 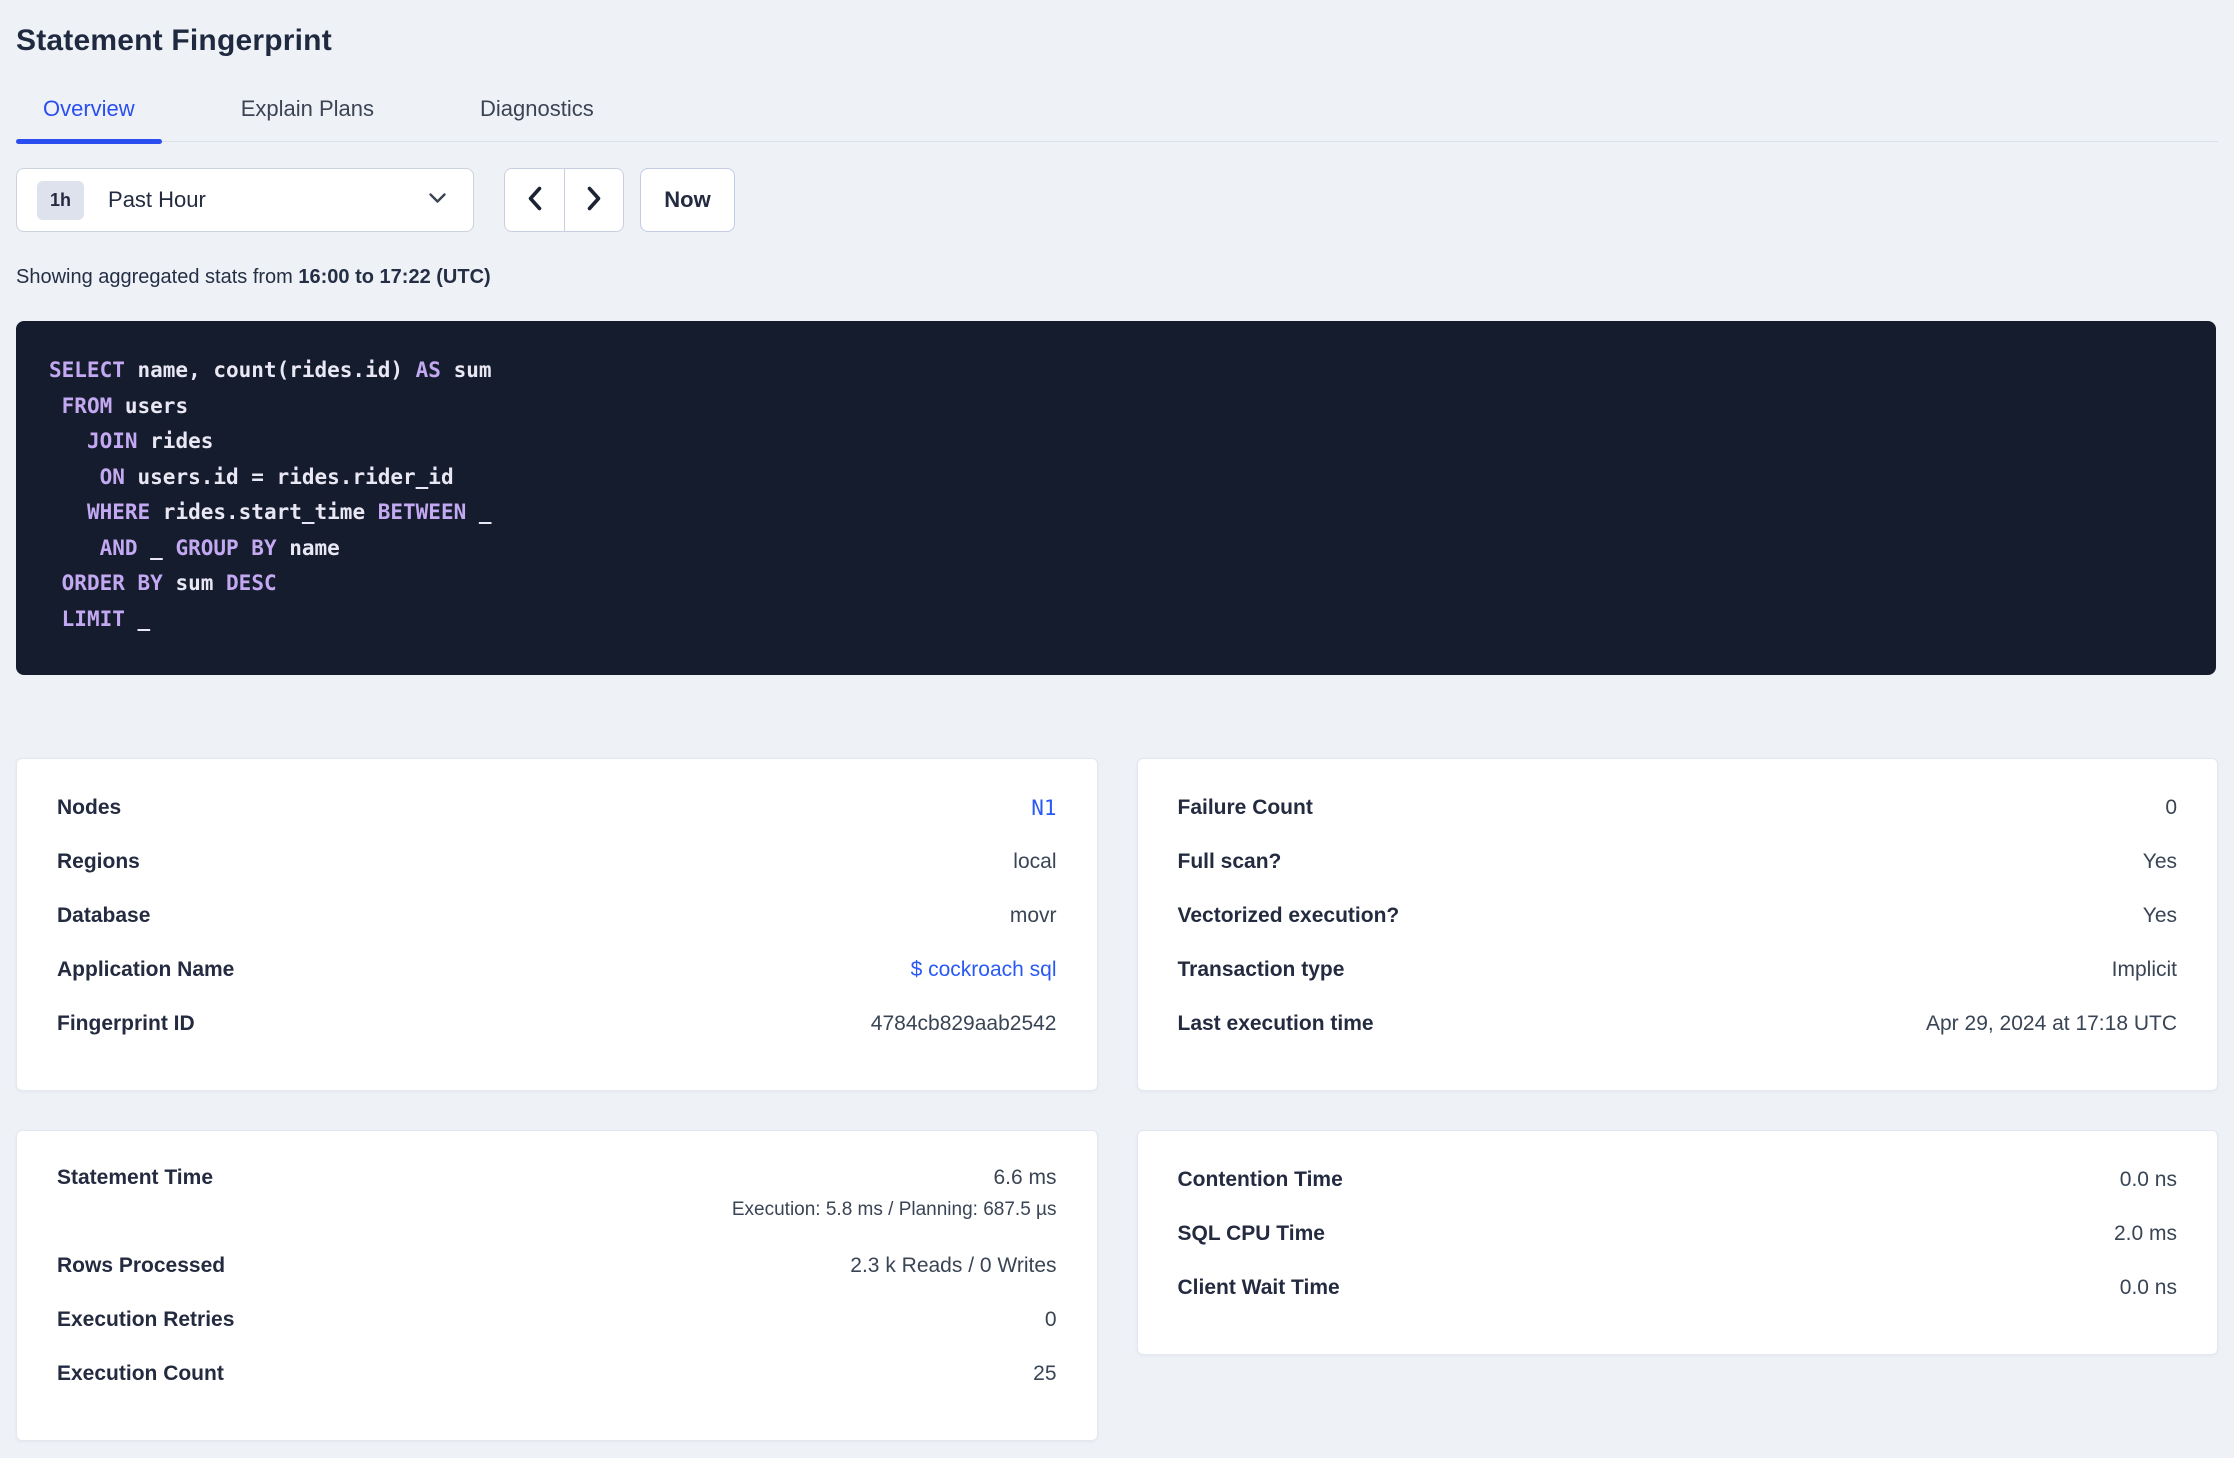 What do you see at coordinates (93, 618) in the screenshot?
I see `sql-keyword: LIMIT` at bounding box center [93, 618].